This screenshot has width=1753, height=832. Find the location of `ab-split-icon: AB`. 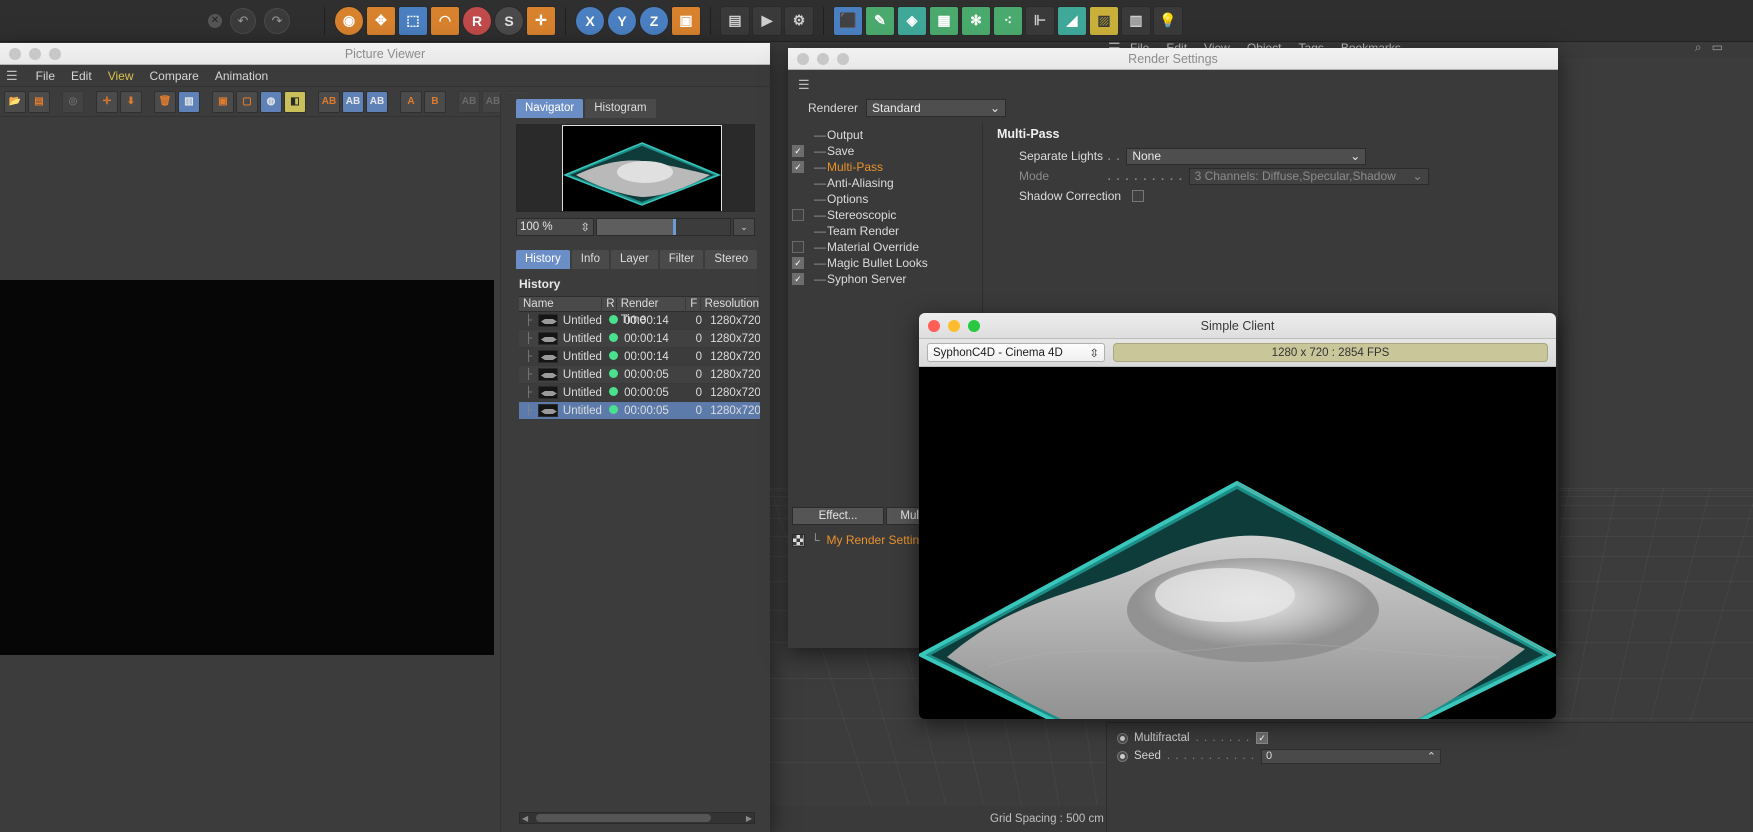

ab-split-icon: AB is located at coordinates (377, 101).